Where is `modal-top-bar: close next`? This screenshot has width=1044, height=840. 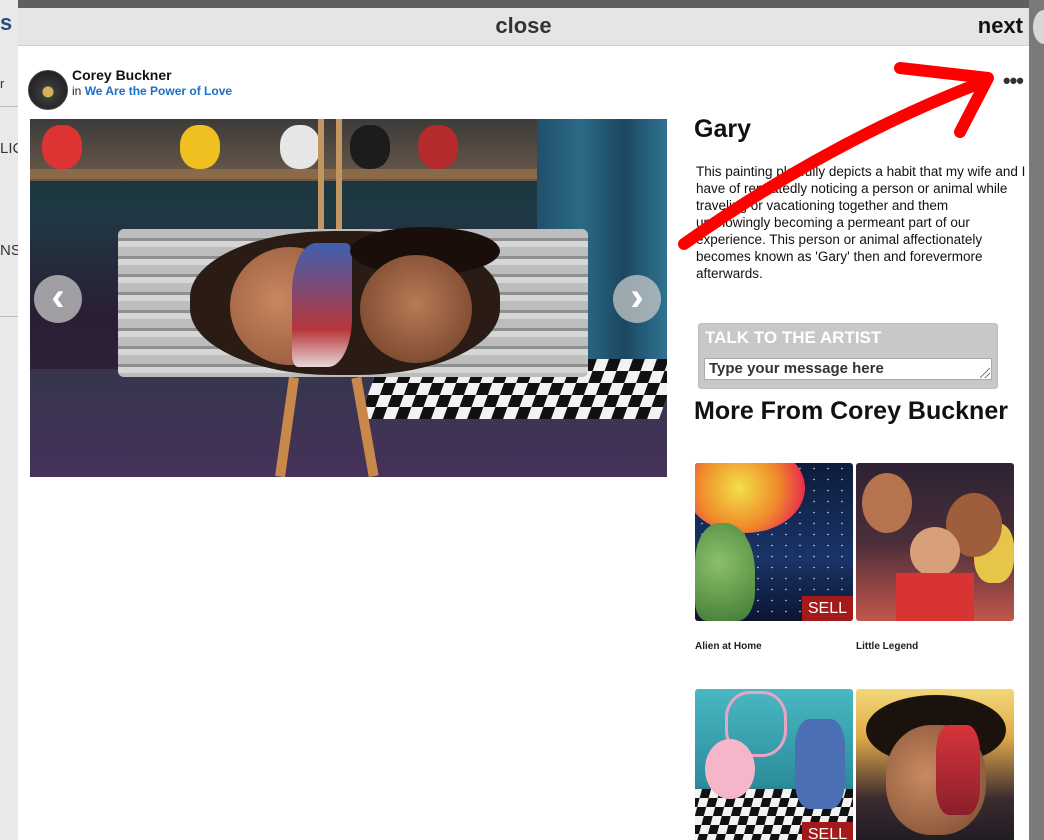
modal-top-bar: close next is located at coordinates (523, 27).